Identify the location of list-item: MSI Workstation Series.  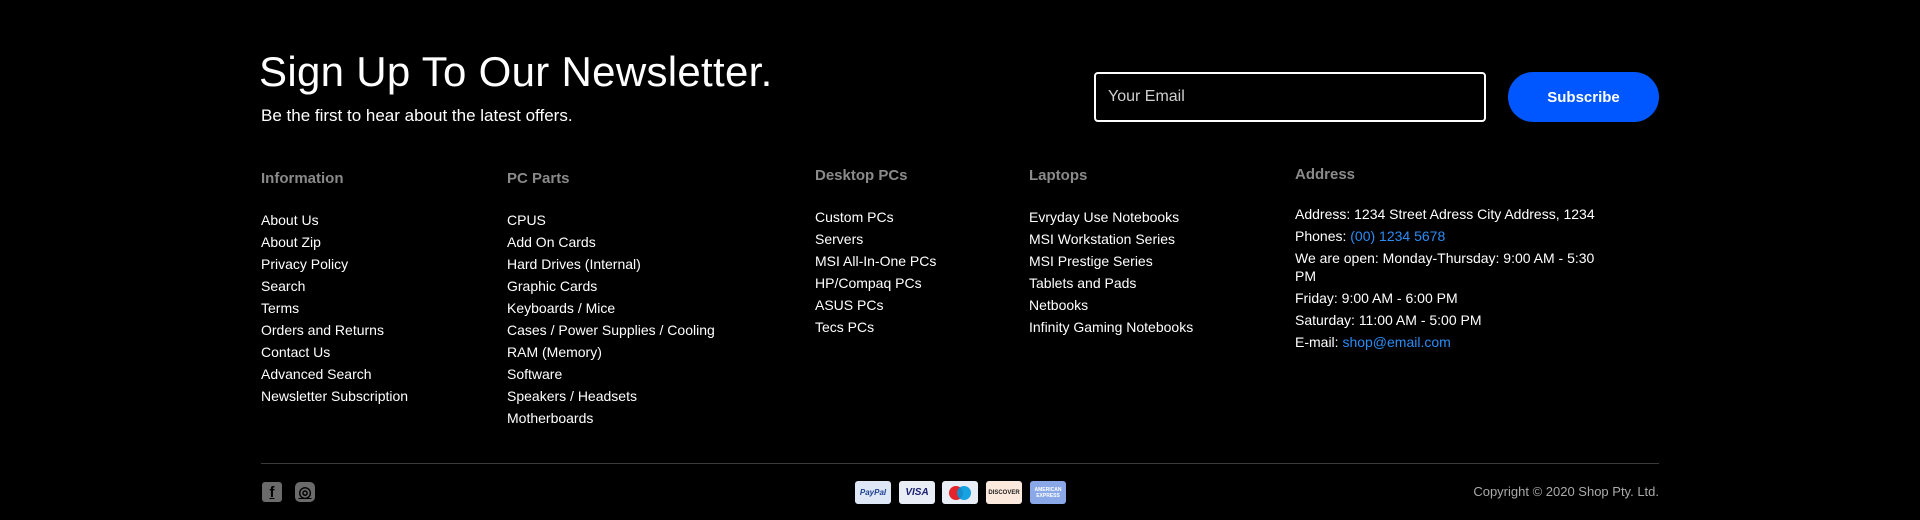
(1111, 239).